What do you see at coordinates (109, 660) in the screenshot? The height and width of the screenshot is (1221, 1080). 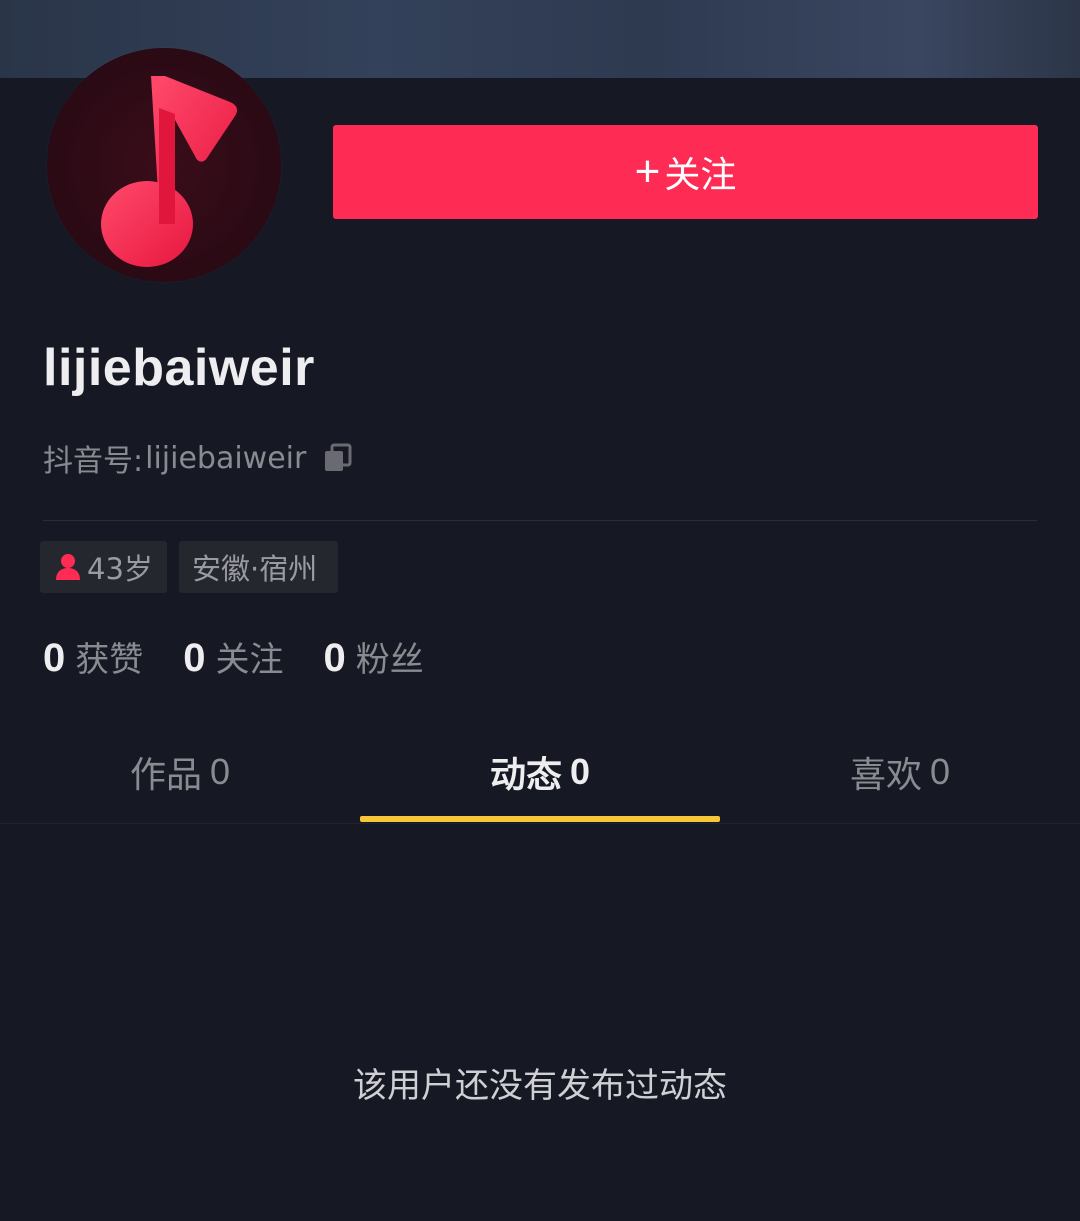 I see `stat-likes-label: 获赞` at bounding box center [109, 660].